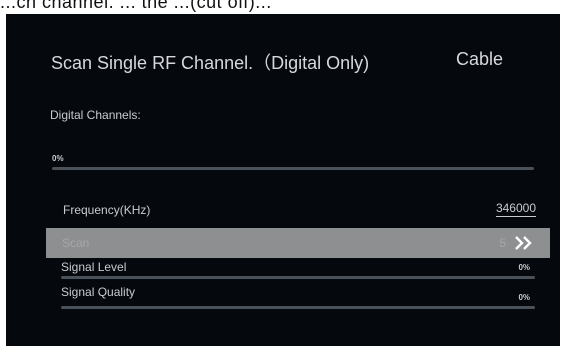  Describe the element at coordinates (293, 168) in the screenshot. I see `digital-channels-progress-bar` at that location.